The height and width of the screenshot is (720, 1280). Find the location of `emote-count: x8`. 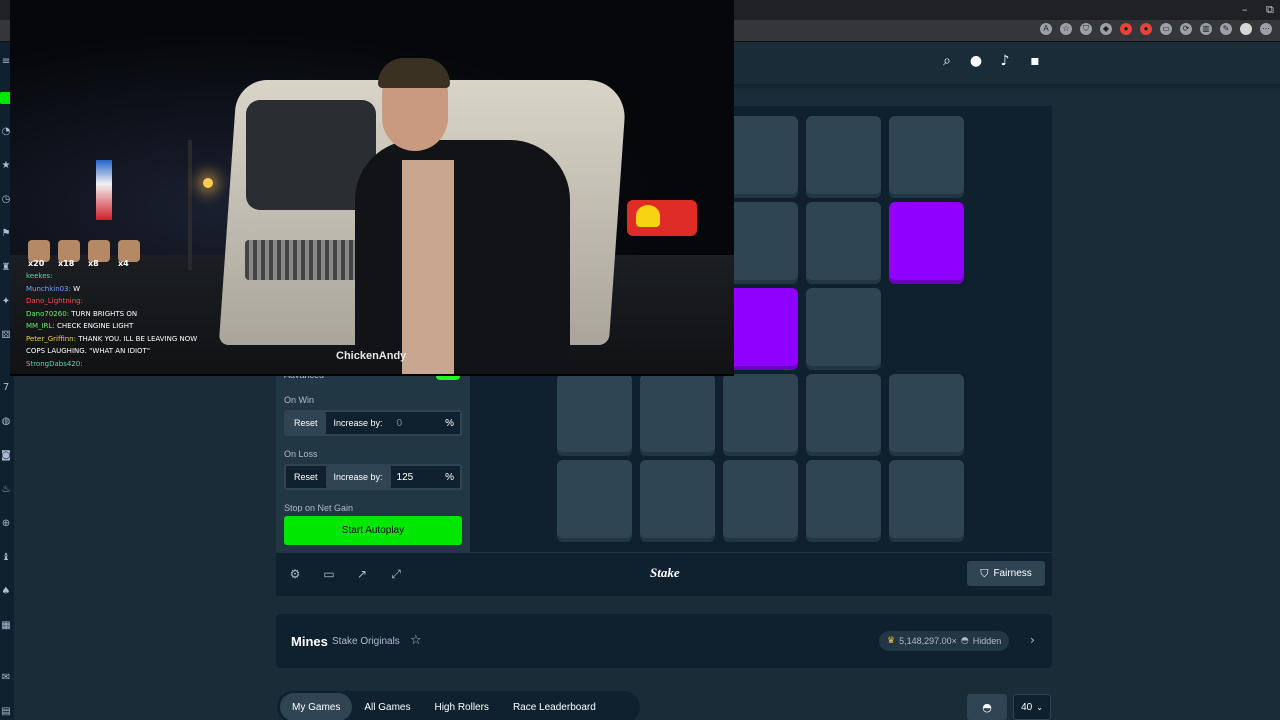

emote-count: x8 is located at coordinates (93, 263).